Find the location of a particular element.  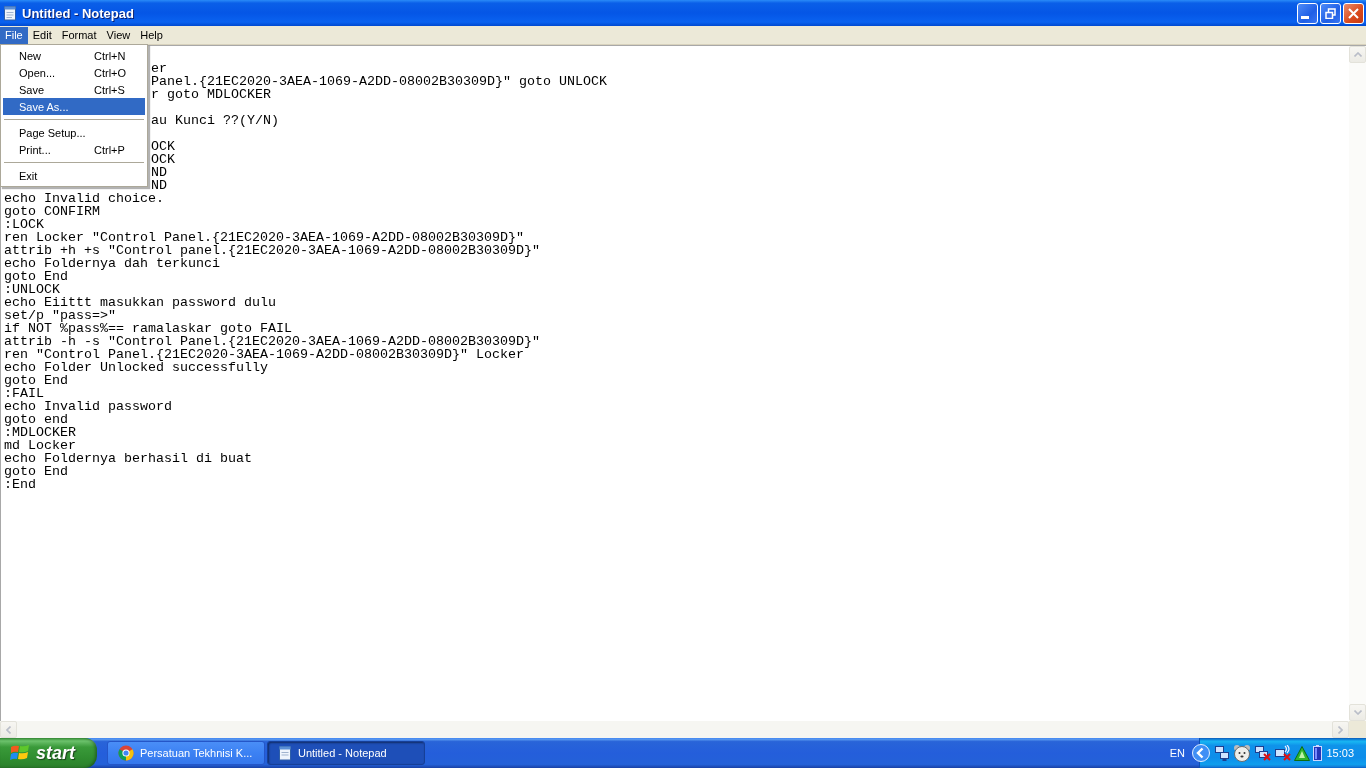

close-icon is located at coordinates (1353, 13).